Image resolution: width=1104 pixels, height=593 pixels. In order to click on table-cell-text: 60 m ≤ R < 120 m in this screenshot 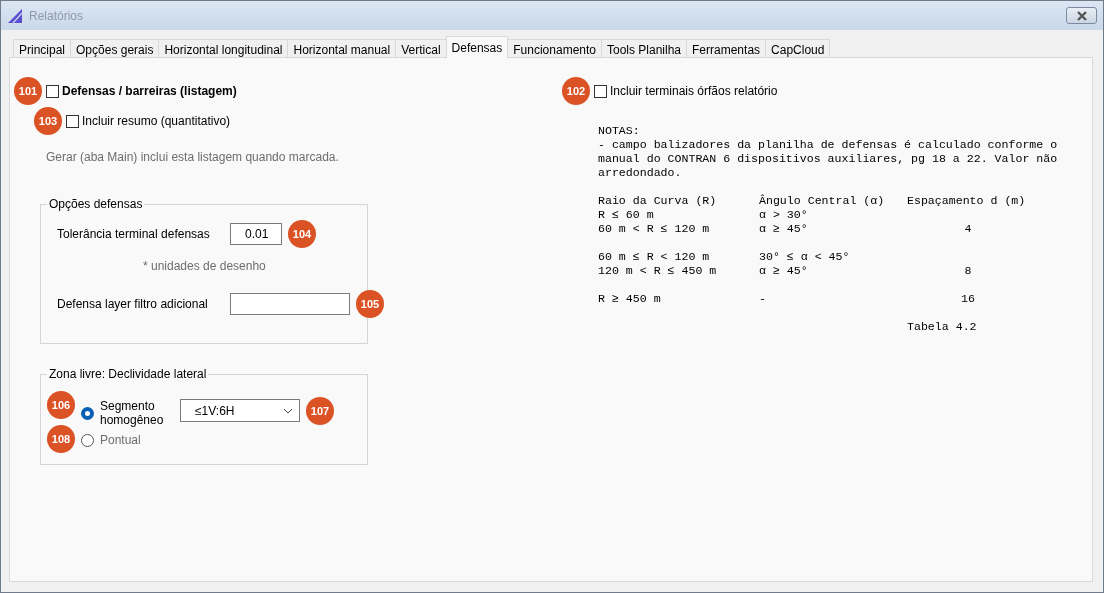, I will do `click(654, 257)`.